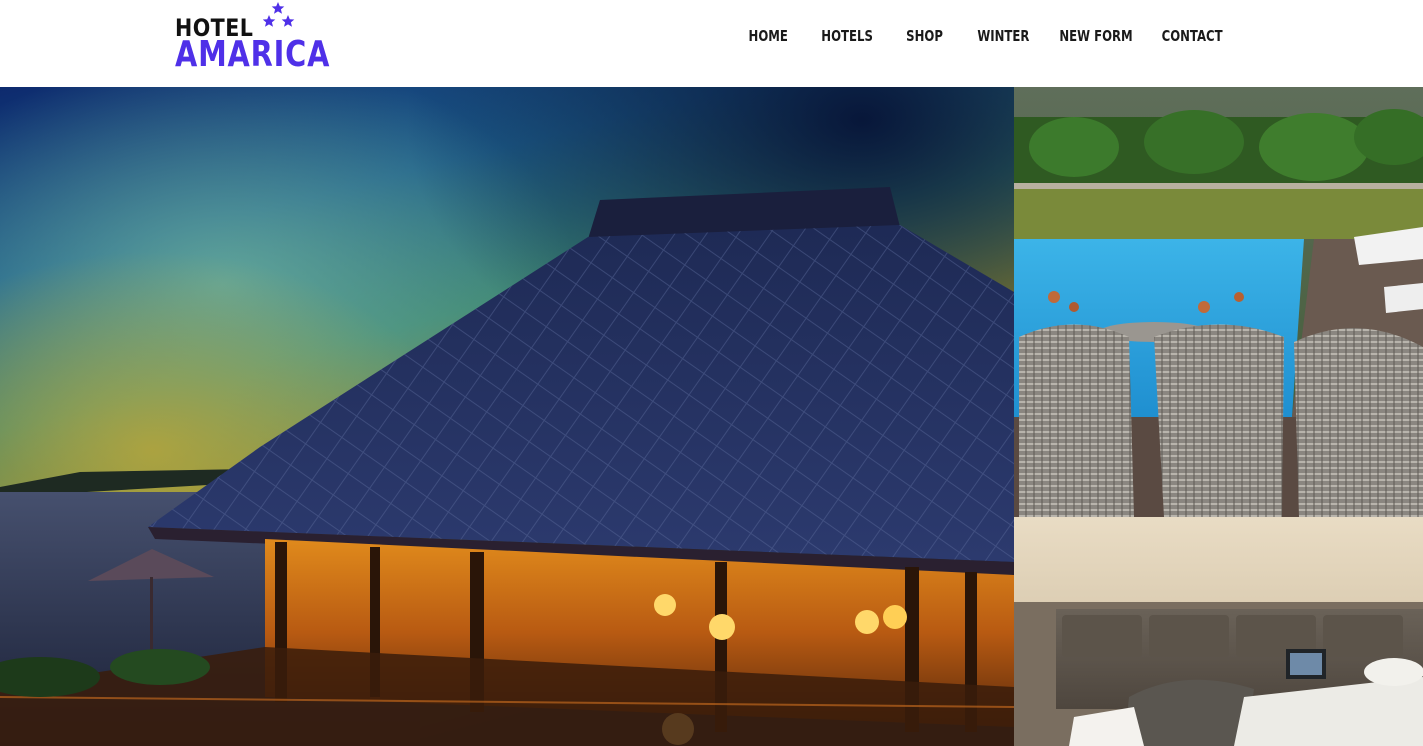 The image size is (1423, 746). I want to click on logo-text-amarica: AMARICA, so click(253, 54).